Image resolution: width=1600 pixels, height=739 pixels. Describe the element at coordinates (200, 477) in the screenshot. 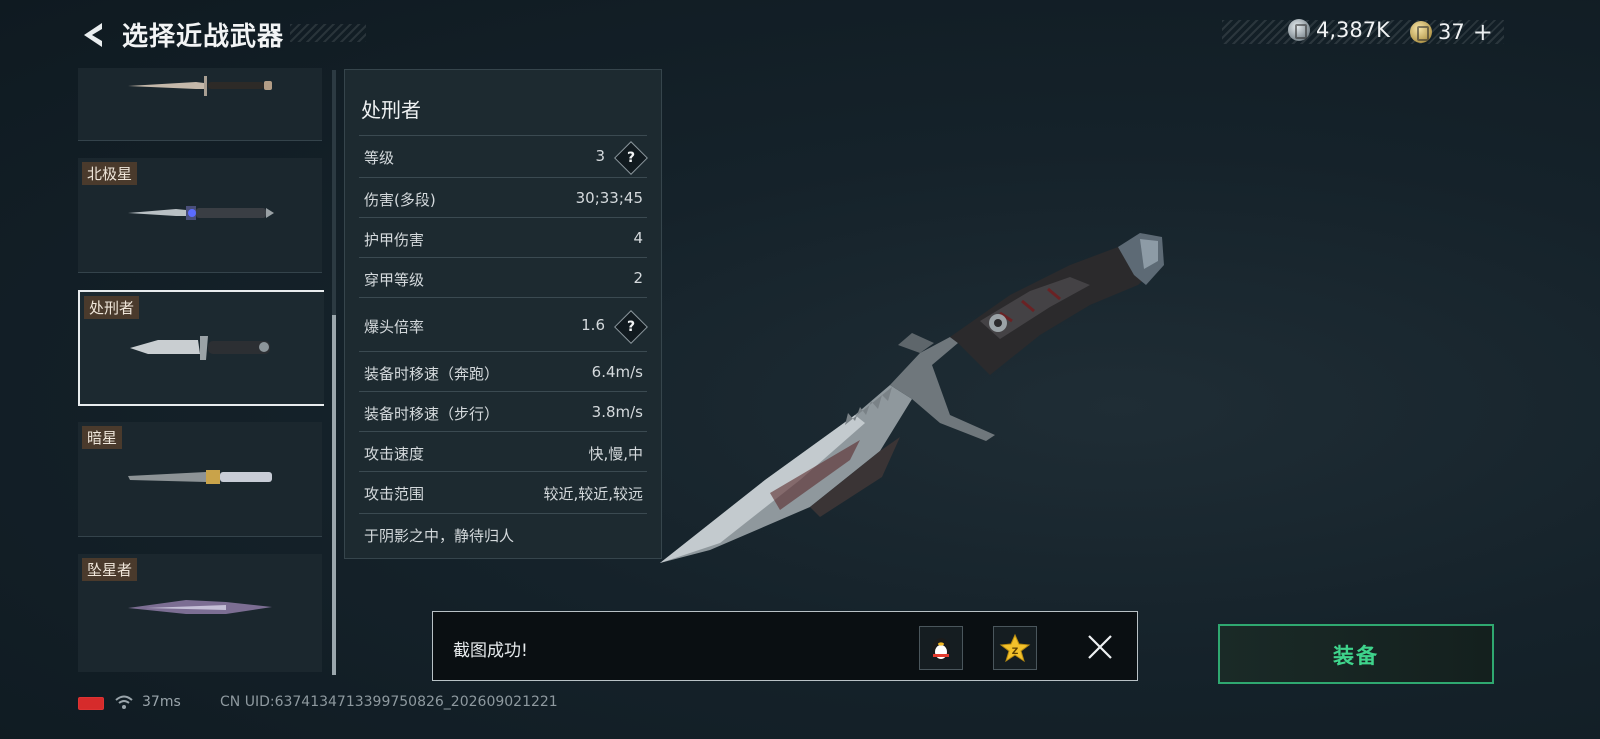

I see `darkstar-knife-icon` at that location.